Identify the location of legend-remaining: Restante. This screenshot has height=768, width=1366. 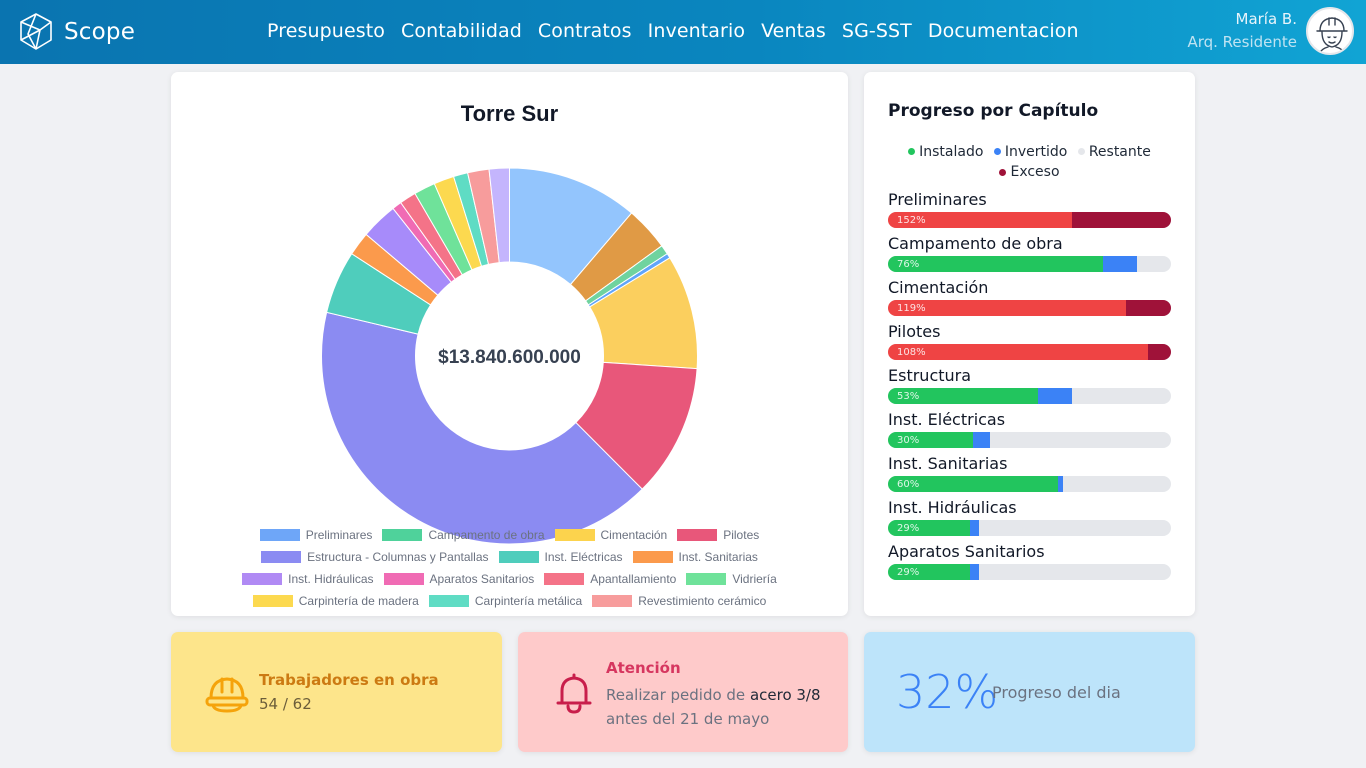
(1114, 152).